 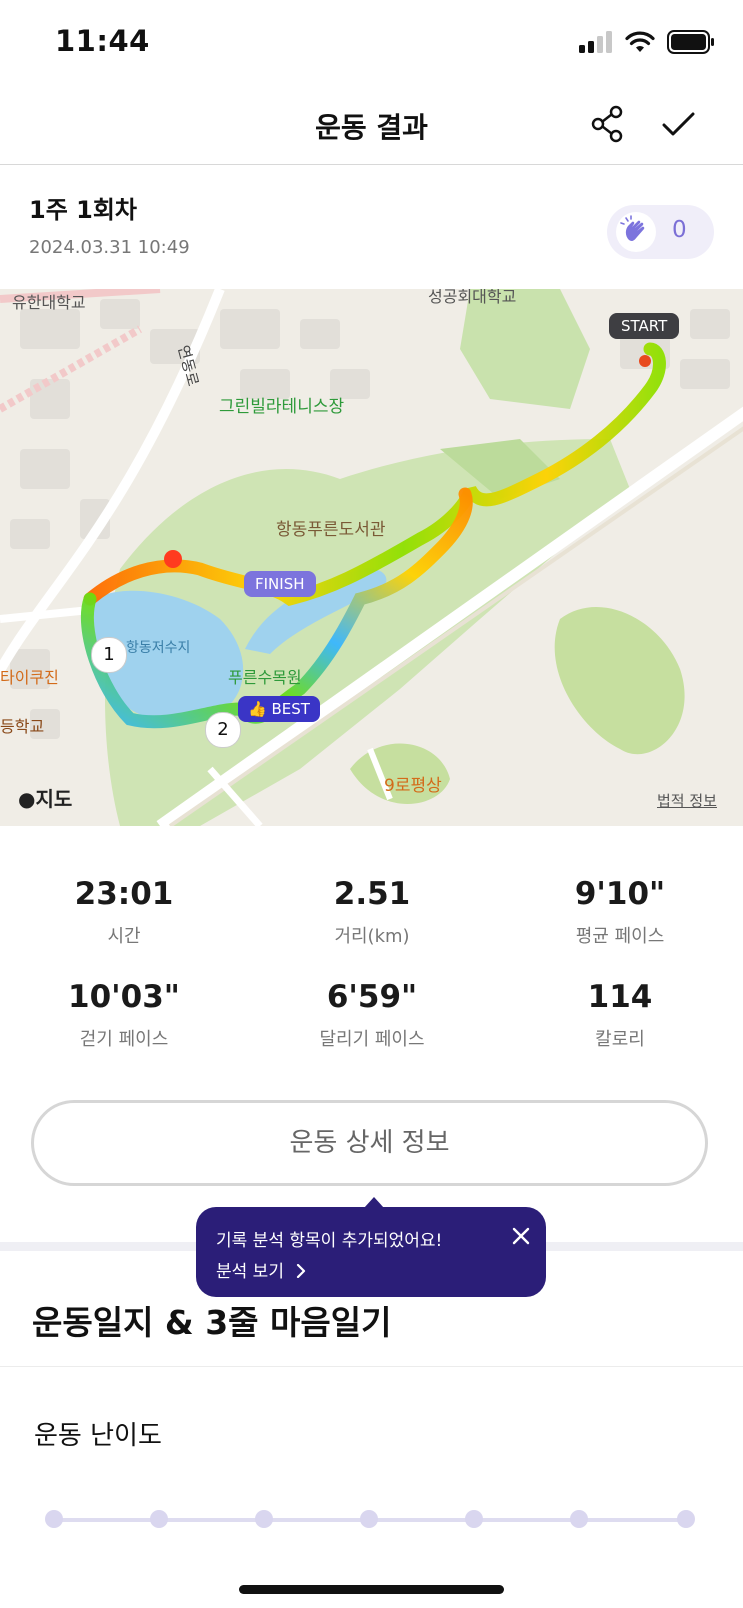 I want to click on chevron-right-icon, so click(x=301, y=1271).